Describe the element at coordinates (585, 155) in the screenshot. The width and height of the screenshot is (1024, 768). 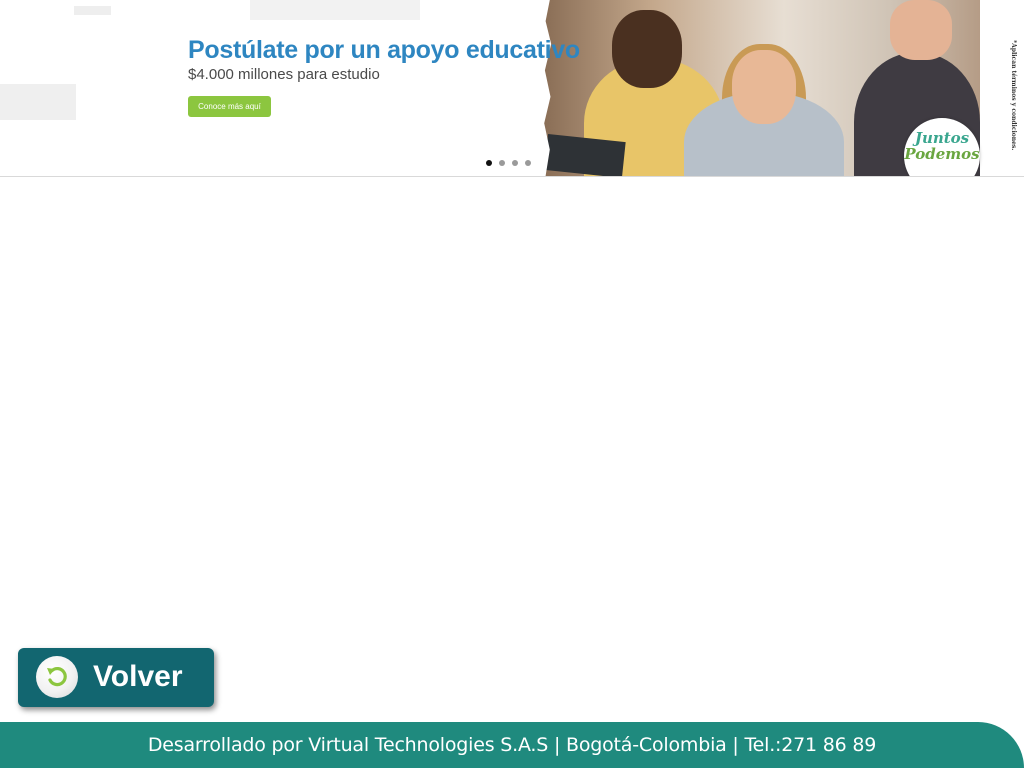
I see `tablet-device` at that location.